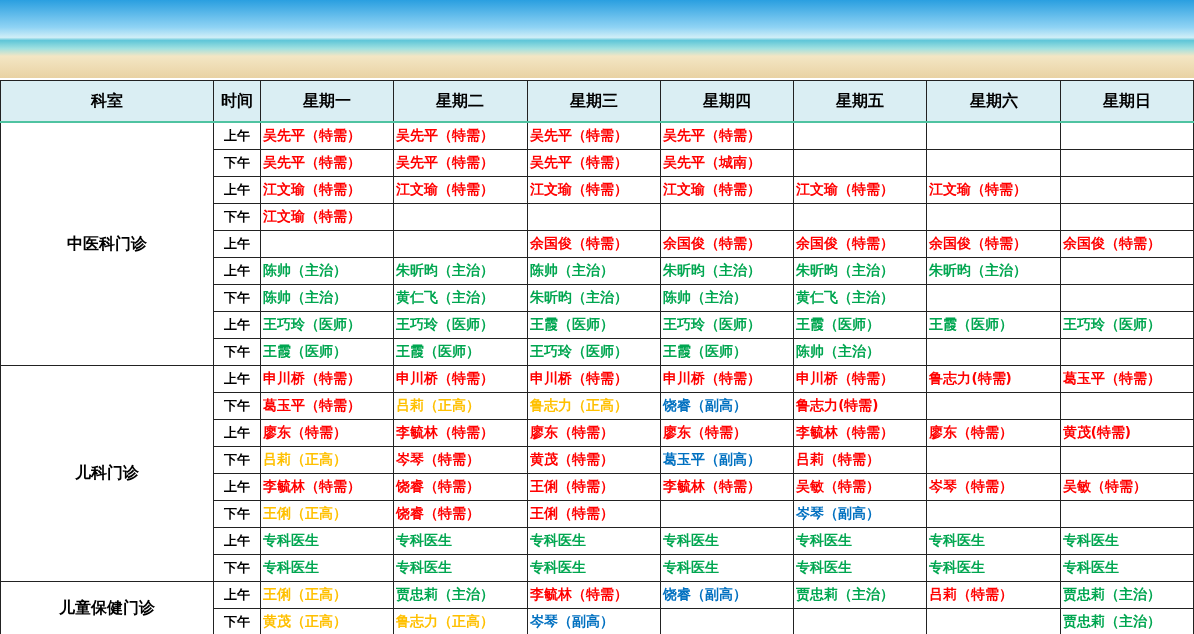  Describe the element at coordinates (727, 101) in the screenshot. I see `column-header: 星期四` at that location.